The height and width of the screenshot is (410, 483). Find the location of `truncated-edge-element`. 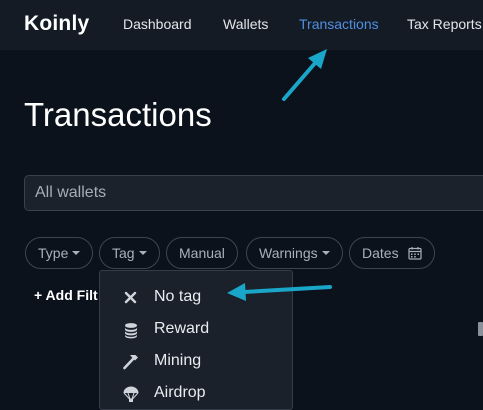

truncated-edge-element is located at coordinates (480, 329).